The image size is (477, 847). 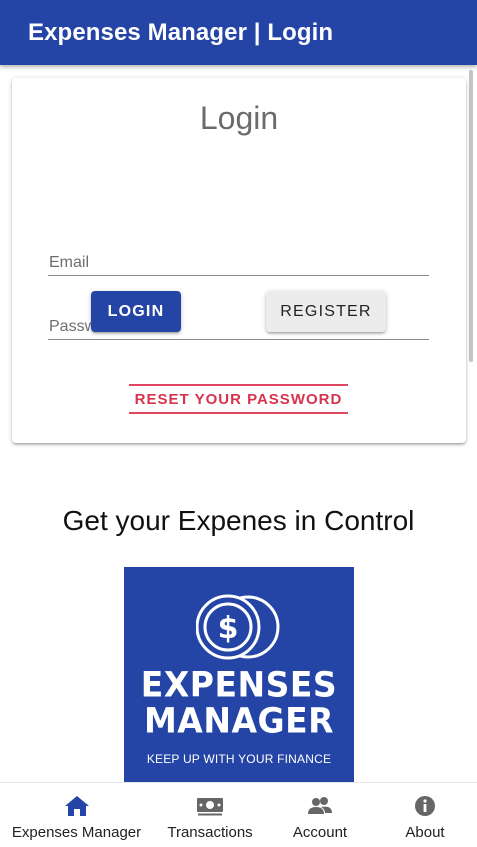 I want to click on app-title: Expenses Manager | Login, so click(x=181, y=32).